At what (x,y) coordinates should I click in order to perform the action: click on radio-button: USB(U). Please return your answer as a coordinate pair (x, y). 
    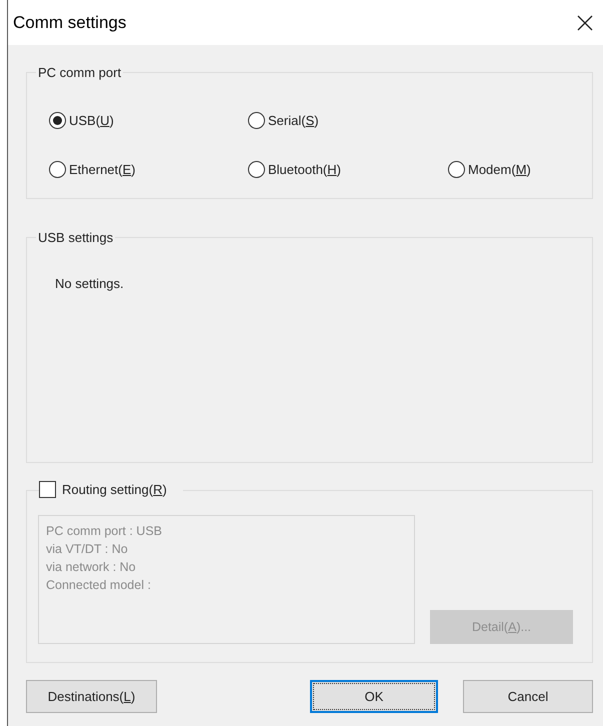
    Looking at the image, I should click on (81, 120).